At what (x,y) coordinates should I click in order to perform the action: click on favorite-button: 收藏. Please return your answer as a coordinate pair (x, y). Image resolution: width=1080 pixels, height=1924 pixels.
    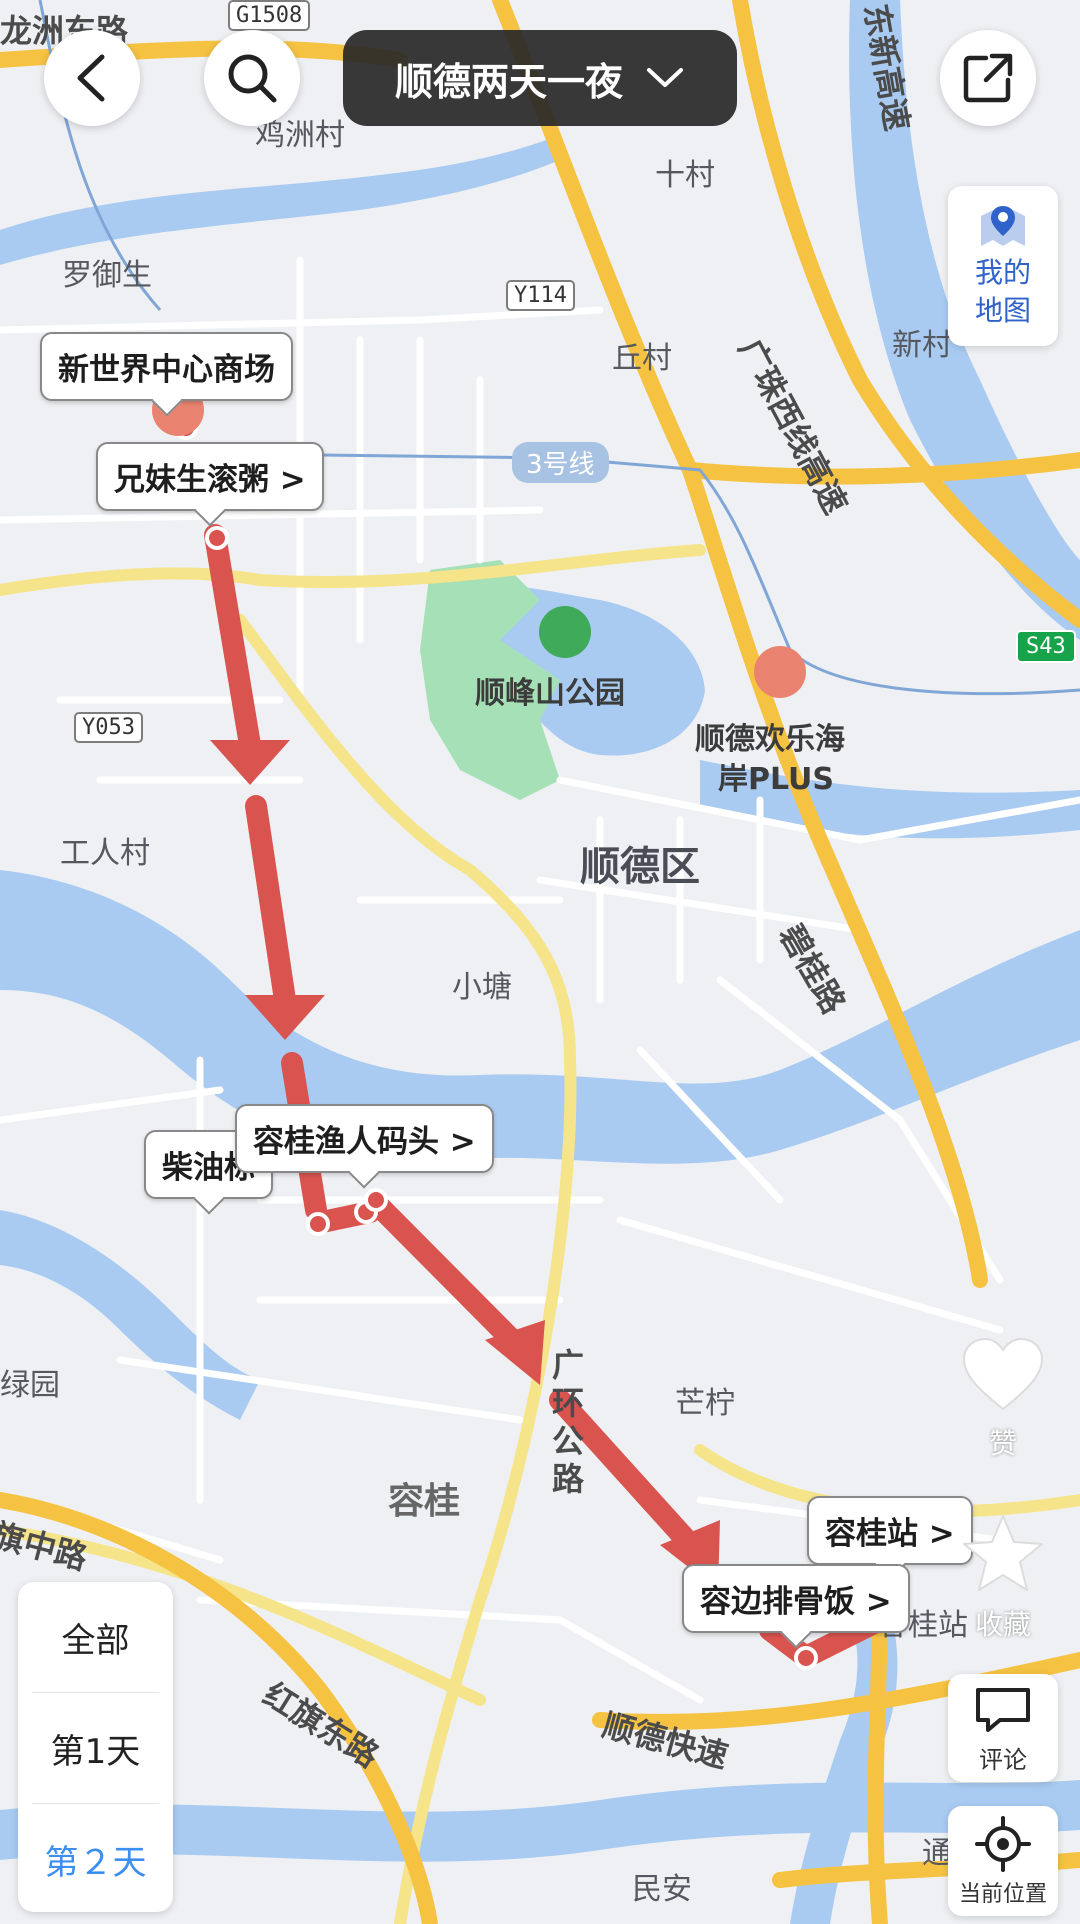
    Looking at the image, I should click on (1003, 1577).